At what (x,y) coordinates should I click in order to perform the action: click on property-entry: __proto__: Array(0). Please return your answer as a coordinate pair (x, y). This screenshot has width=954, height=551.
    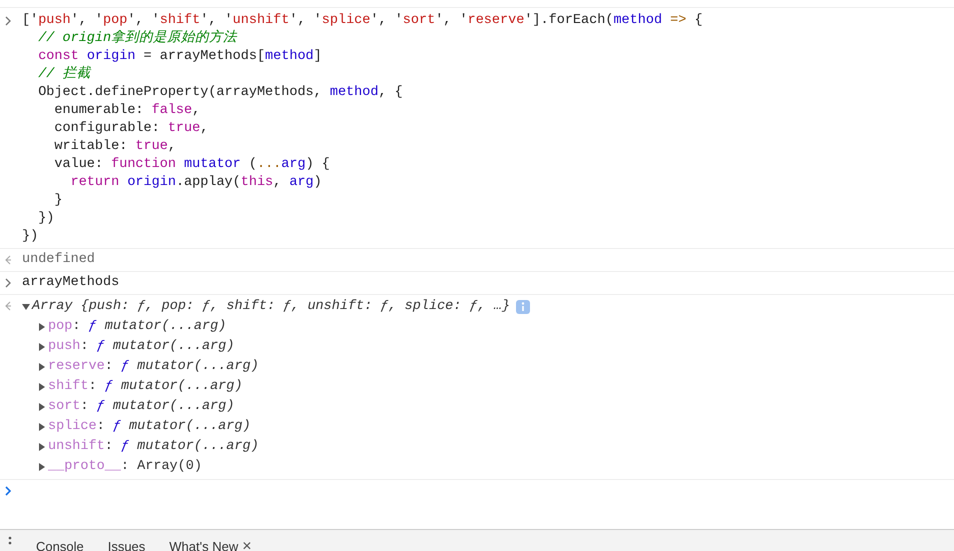
    Looking at the image, I should click on (125, 467).